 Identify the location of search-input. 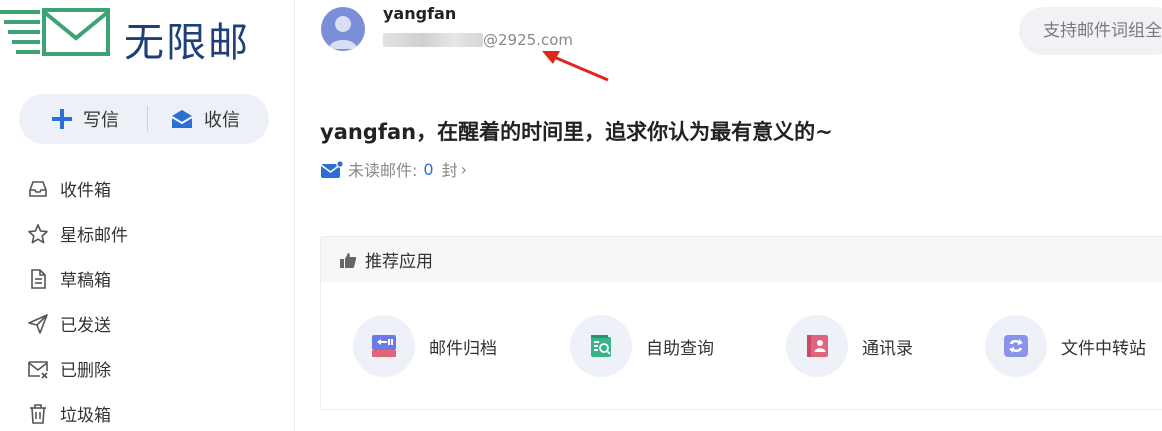
(1102, 31).